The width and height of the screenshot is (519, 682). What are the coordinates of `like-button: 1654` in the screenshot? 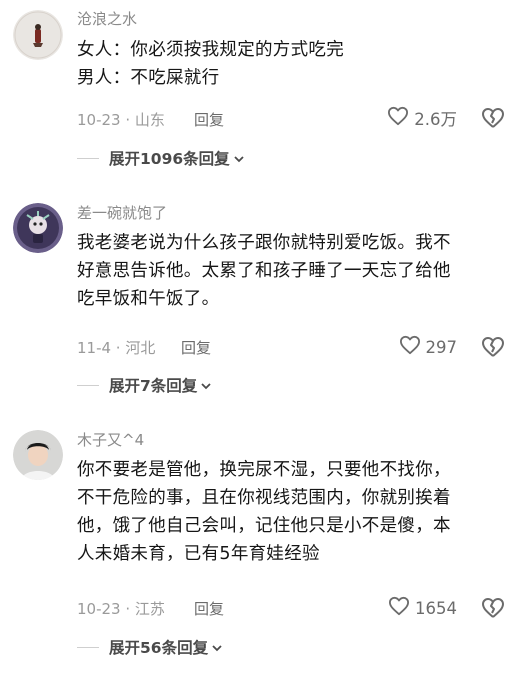 It's located at (422, 608).